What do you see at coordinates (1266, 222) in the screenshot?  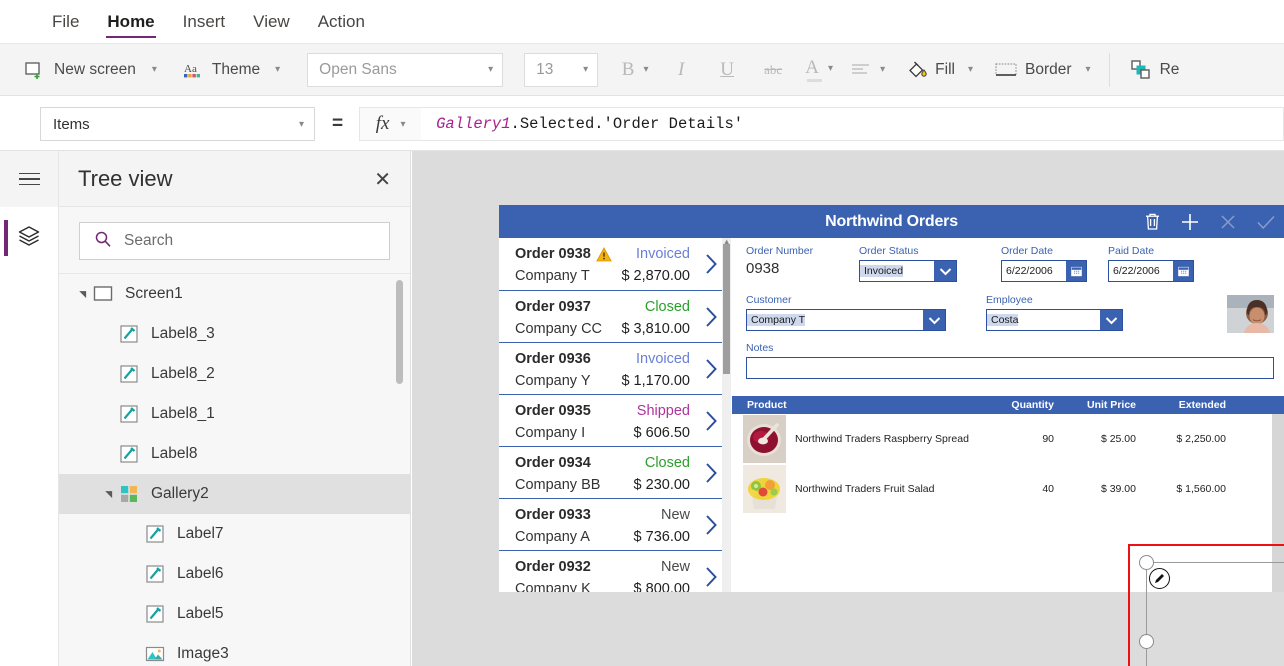 I see `confirm-icon` at bounding box center [1266, 222].